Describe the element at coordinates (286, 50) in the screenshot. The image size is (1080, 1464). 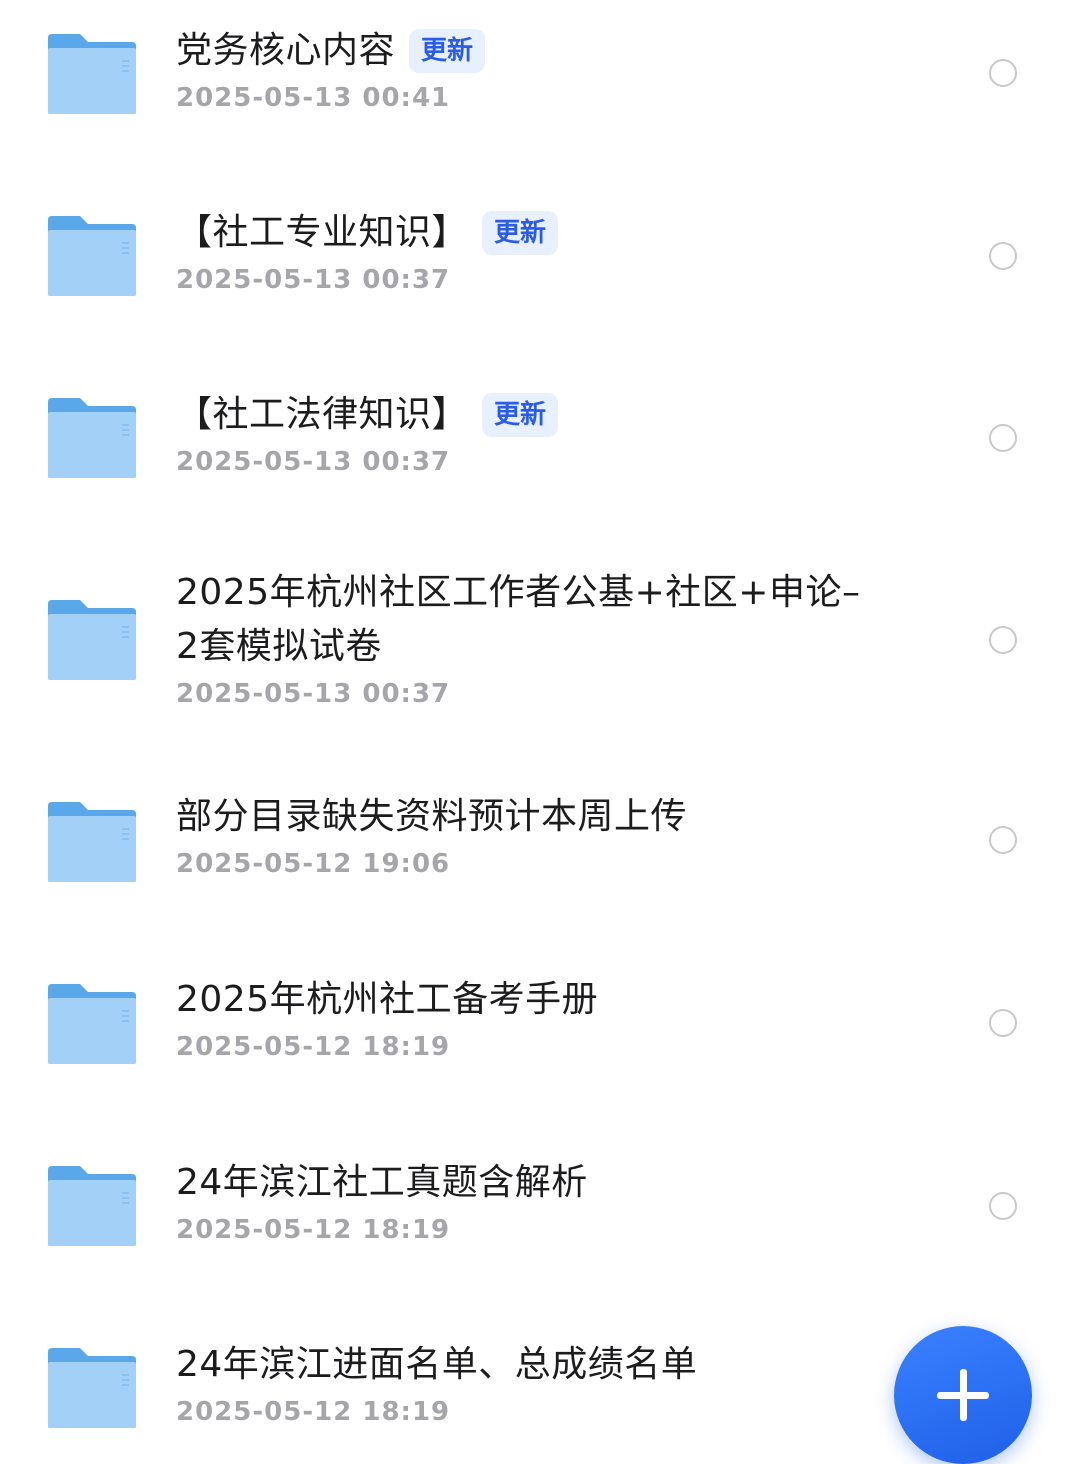
I see `file-title: 党务核心内容` at that location.